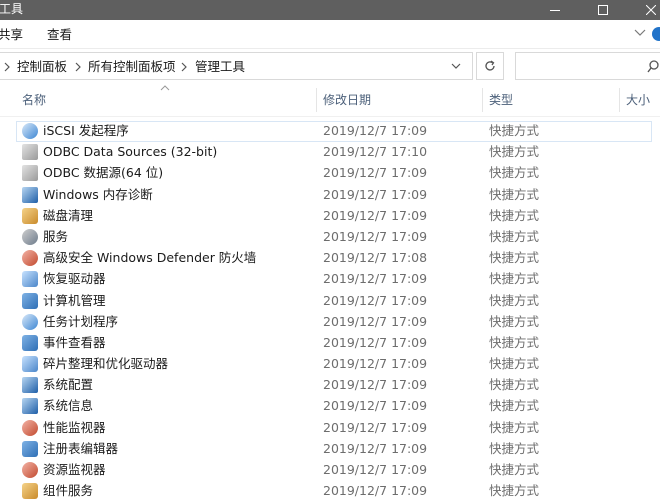 The height and width of the screenshot is (503, 660). I want to click on file-row: 恢复驱动器 2019/12/7 17:09 快捷方式, so click(330, 279).